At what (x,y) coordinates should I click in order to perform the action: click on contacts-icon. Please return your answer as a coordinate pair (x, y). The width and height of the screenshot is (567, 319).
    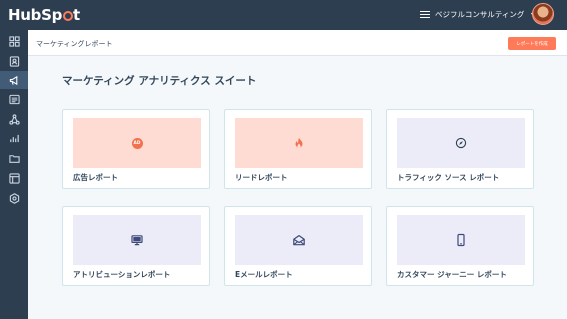
    Looking at the image, I should click on (14, 61).